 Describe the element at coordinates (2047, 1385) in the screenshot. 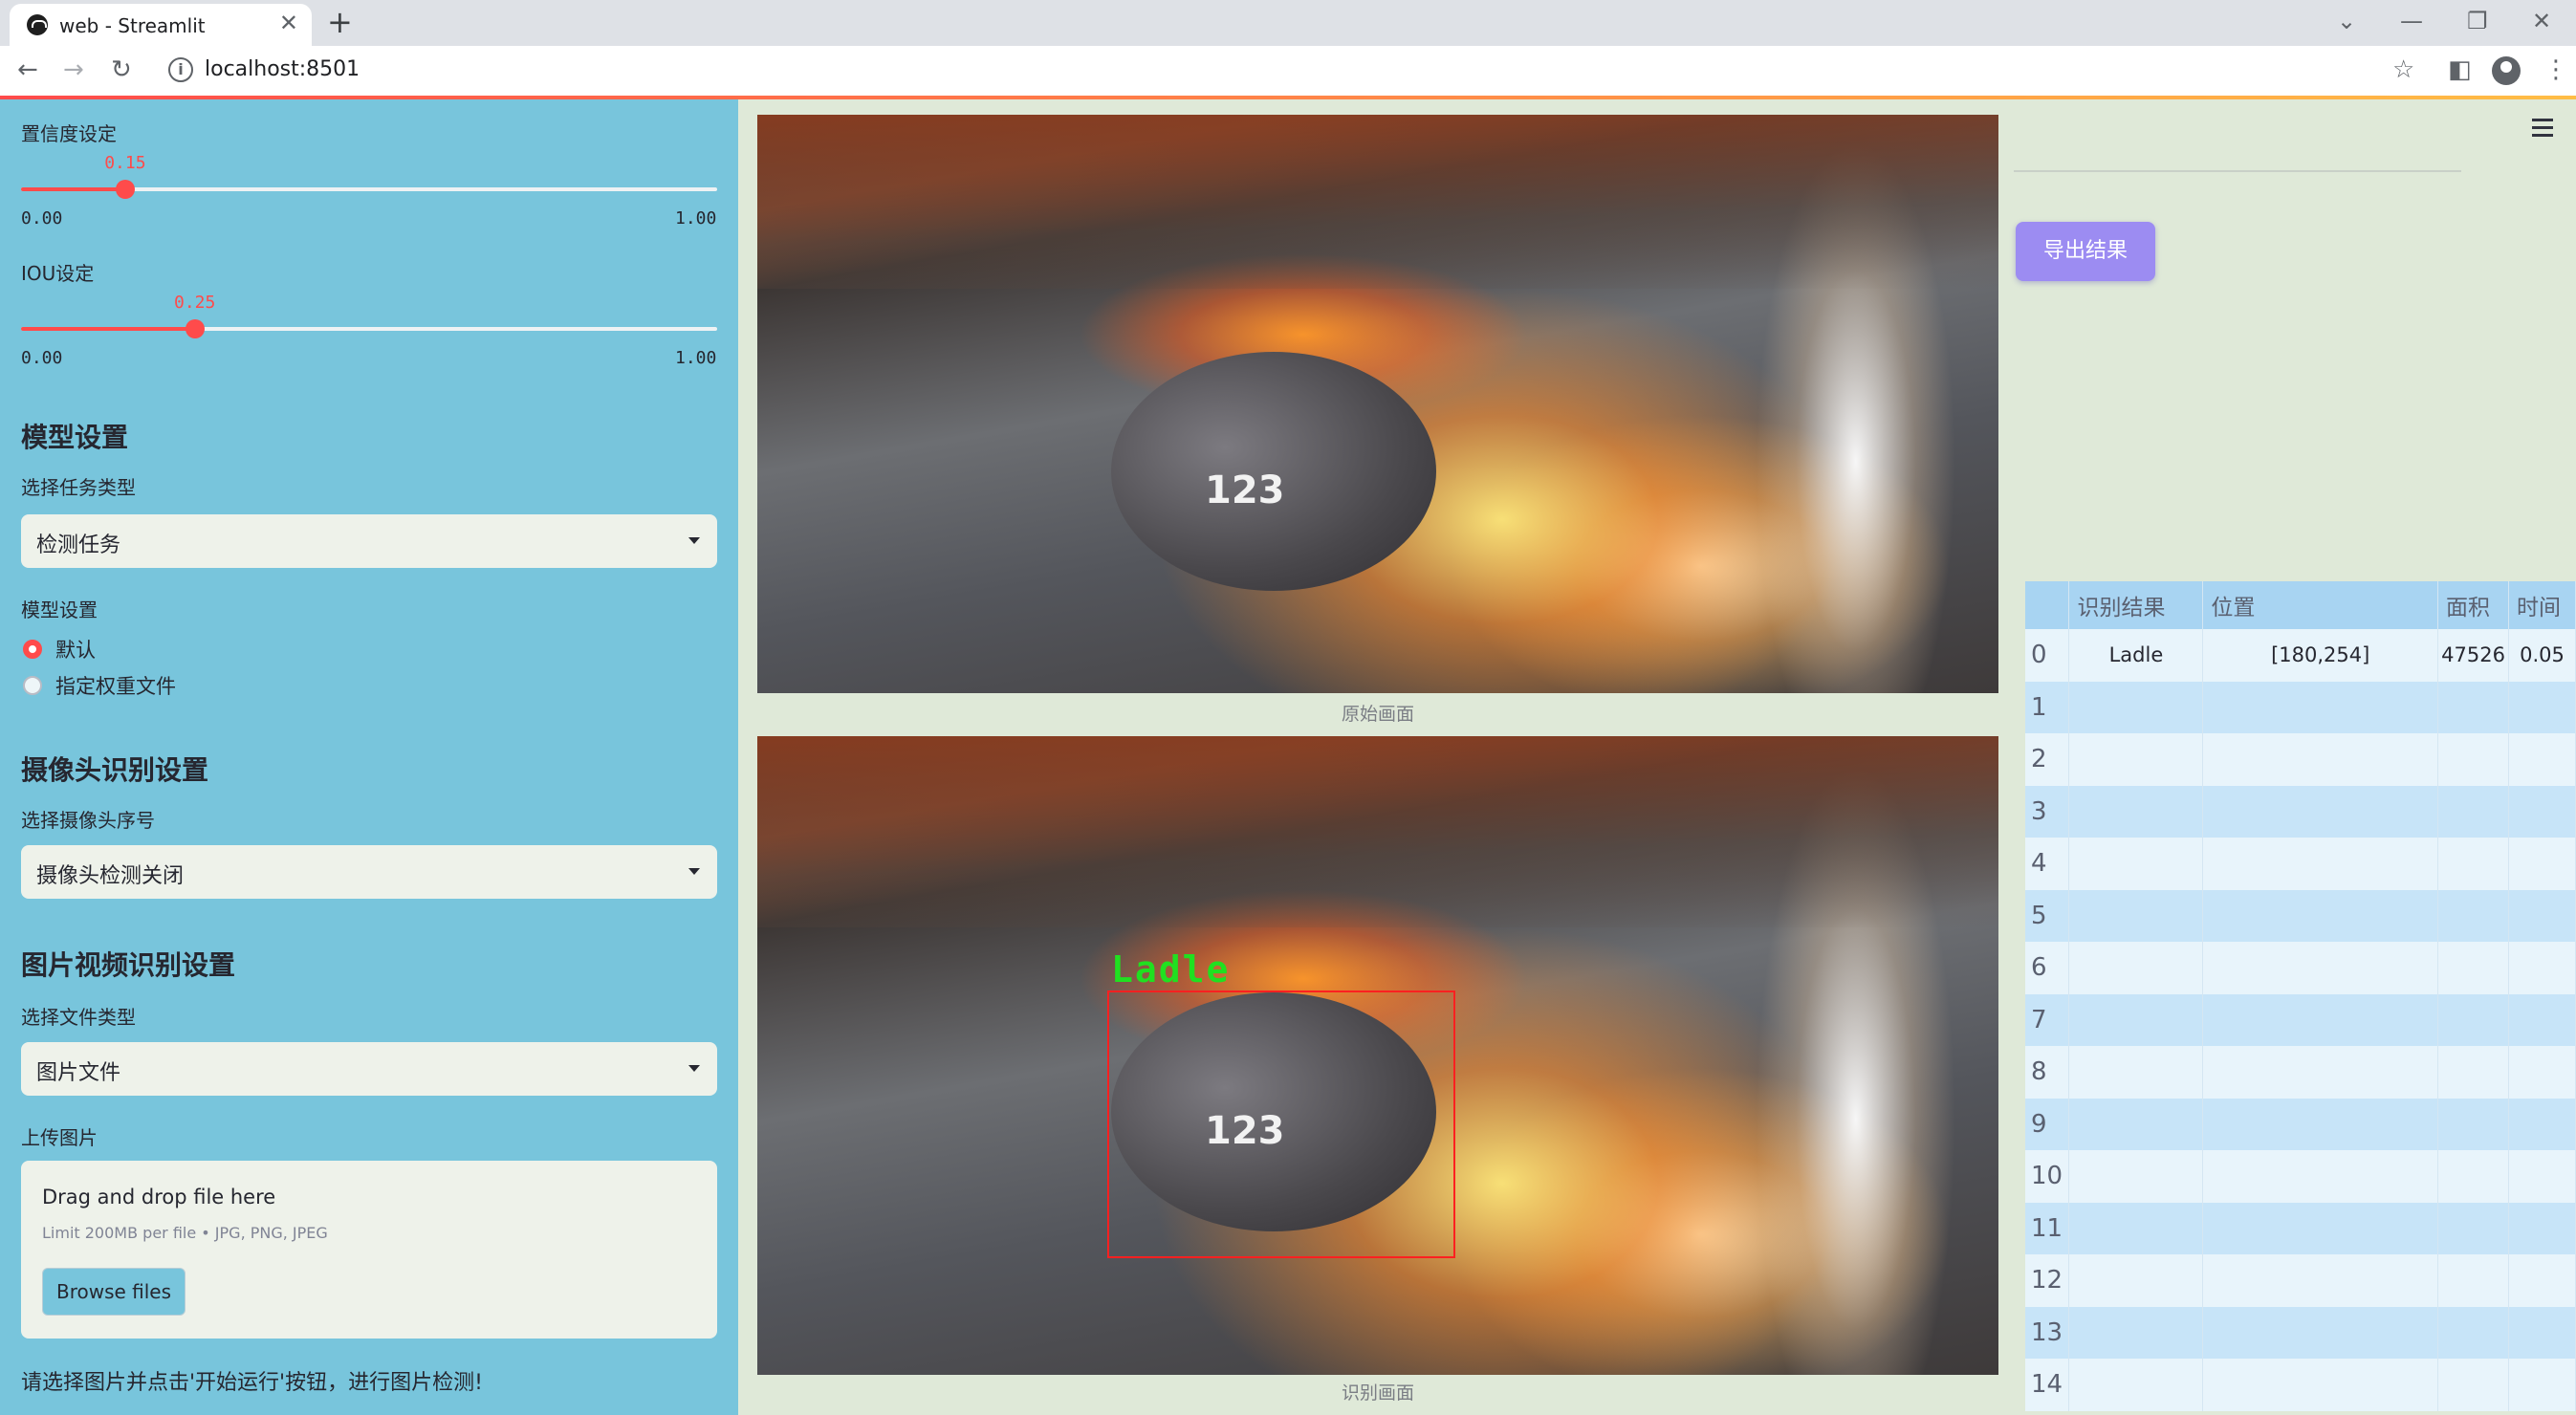

I see `cell-index: 14` at that location.